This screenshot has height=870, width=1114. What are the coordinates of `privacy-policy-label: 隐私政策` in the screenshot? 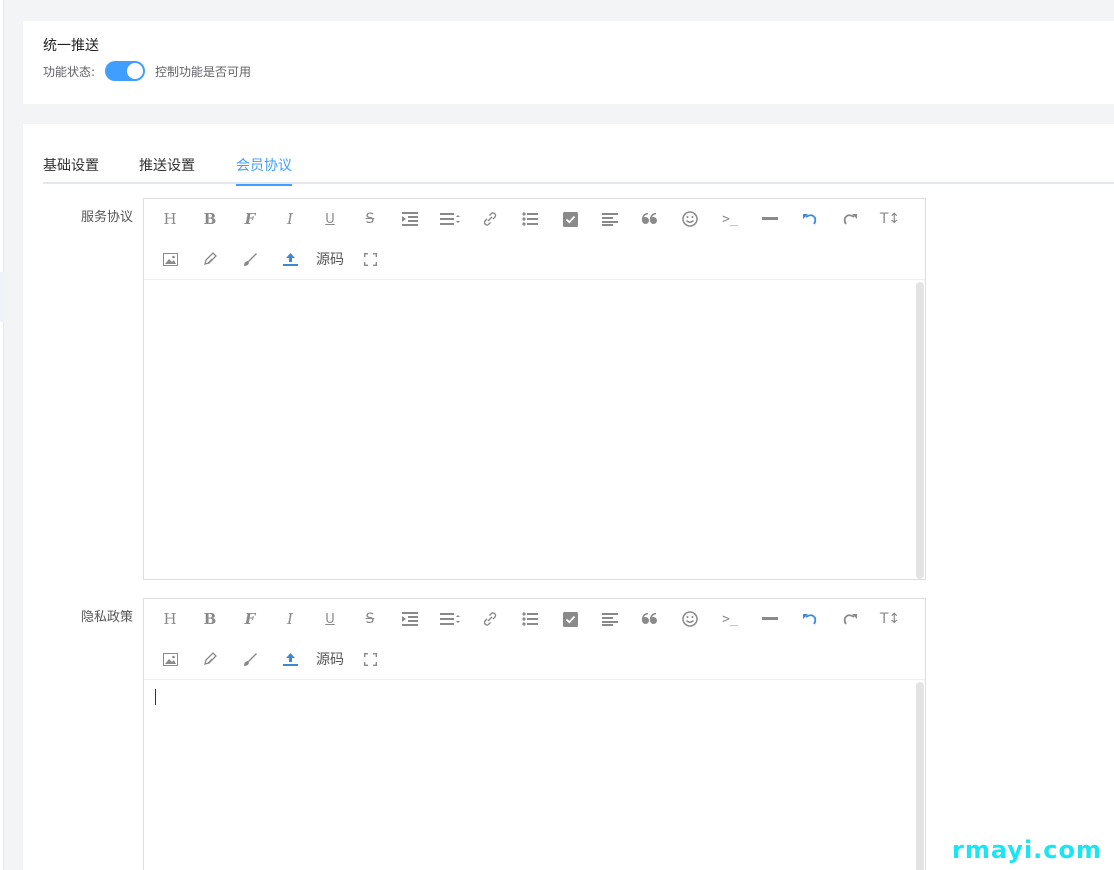 It's located at (106, 617).